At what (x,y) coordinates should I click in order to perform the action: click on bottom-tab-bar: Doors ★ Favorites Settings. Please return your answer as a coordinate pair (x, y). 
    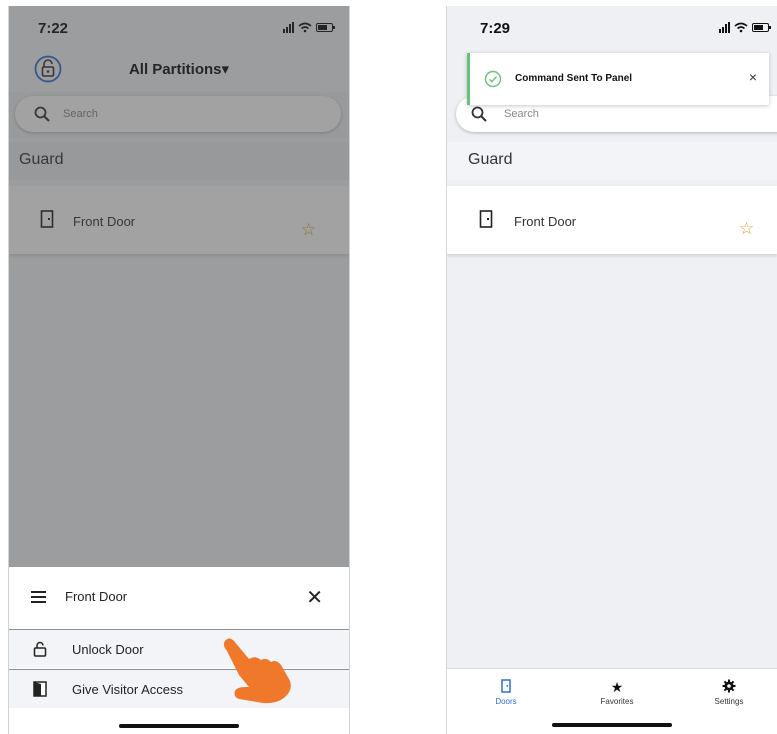
    Looking at the image, I should click on (612, 701).